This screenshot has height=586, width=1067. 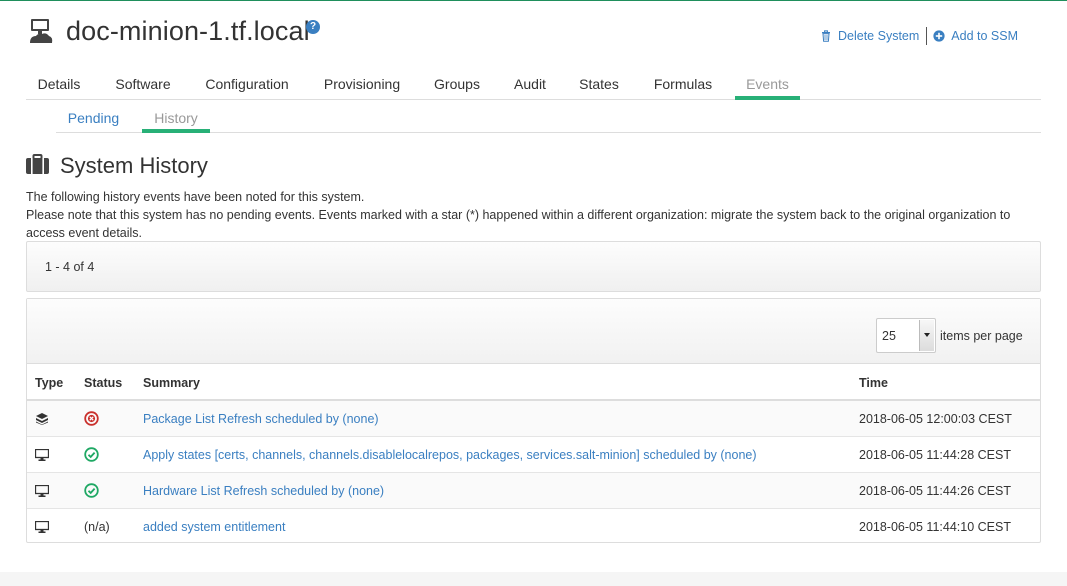 I want to click on items-per-page-select: 25, so click(x=906, y=335).